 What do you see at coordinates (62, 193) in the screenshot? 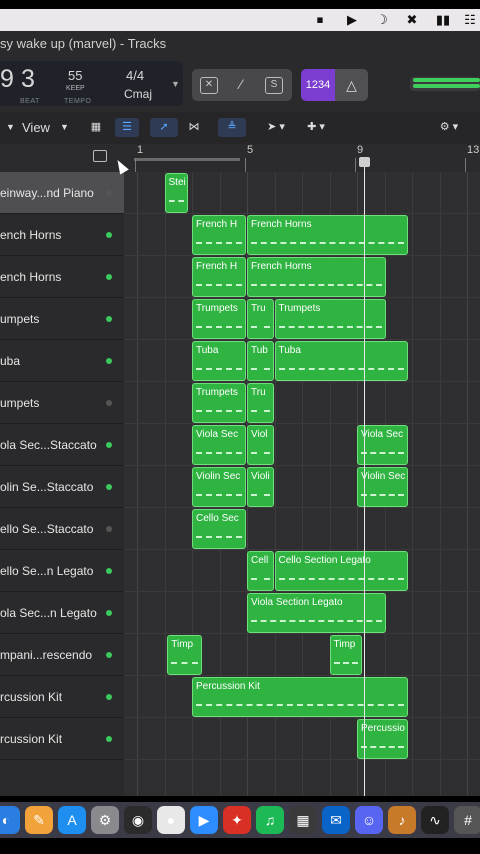
I see `track-header: einway...nd Piano` at bounding box center [62, 193].